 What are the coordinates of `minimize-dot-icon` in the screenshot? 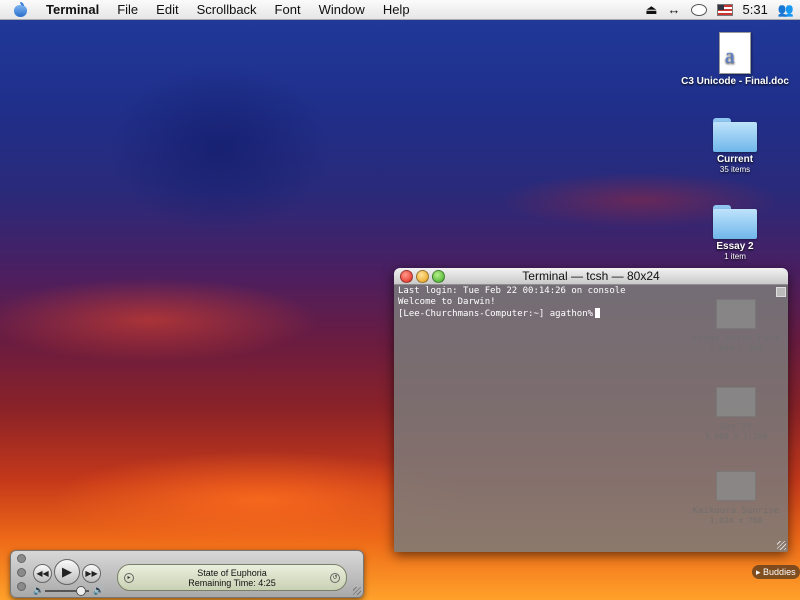 It's located at (21, 572).